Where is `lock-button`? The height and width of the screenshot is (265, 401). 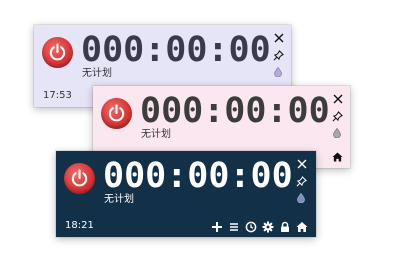
lock-button is located at coordinates (285, 225).